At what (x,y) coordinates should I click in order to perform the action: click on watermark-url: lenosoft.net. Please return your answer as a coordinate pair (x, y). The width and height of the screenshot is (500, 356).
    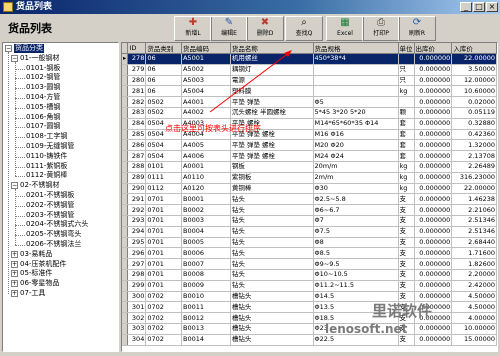
    Looking at the image, I should click on (366, 329).